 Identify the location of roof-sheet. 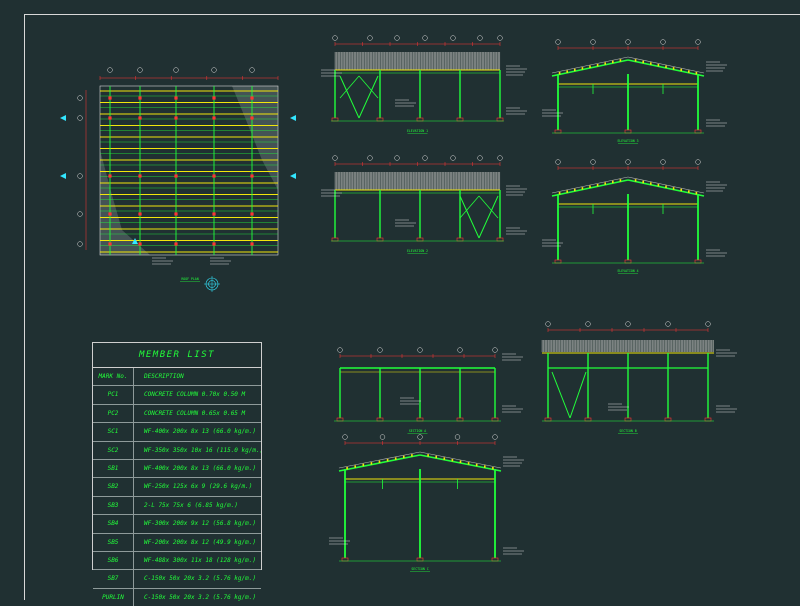
(417, 61).